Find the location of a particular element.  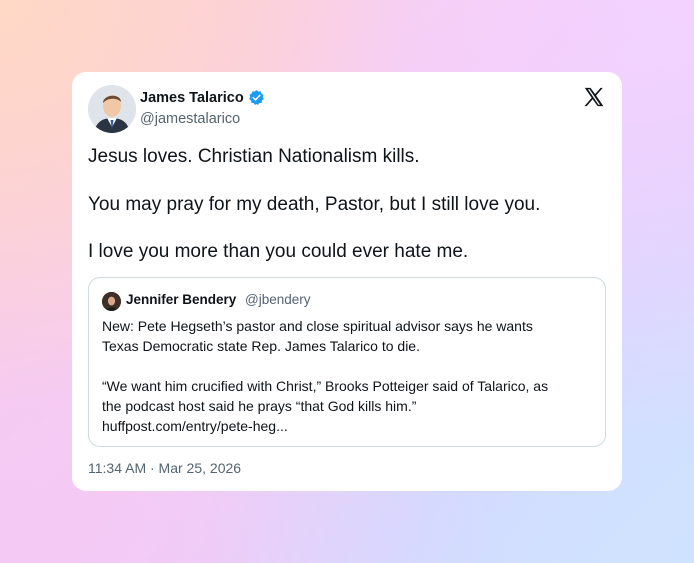

author-avatar-image is located at coordinates (112, 109).